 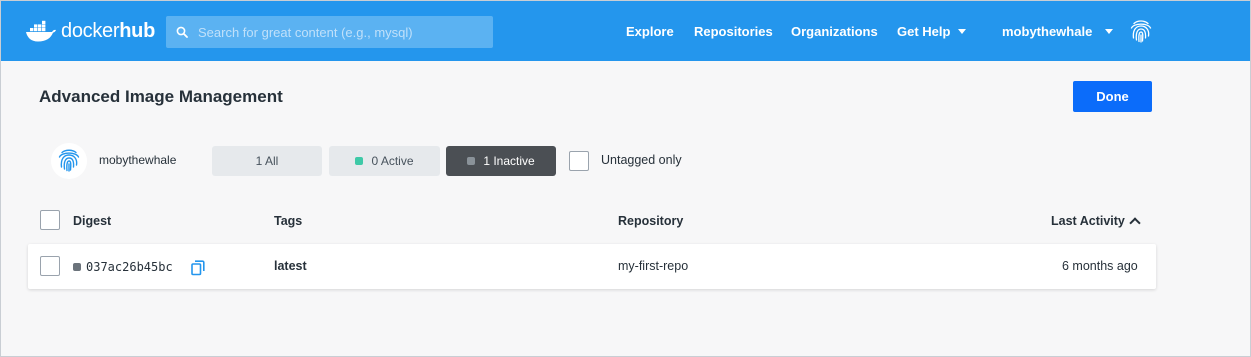 I want to click on username-label: mobythewhale, so click(x=1047, y=31).